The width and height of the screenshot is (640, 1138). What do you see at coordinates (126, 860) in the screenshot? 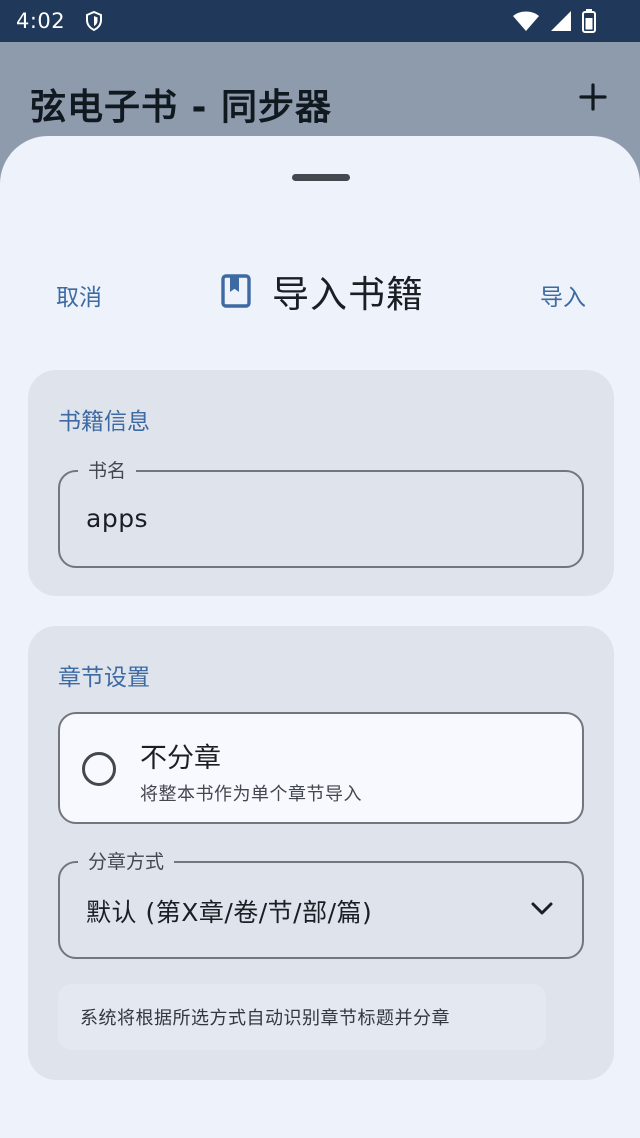
I see `split-method-label: 分章方式` at bounding box center [126, 860].